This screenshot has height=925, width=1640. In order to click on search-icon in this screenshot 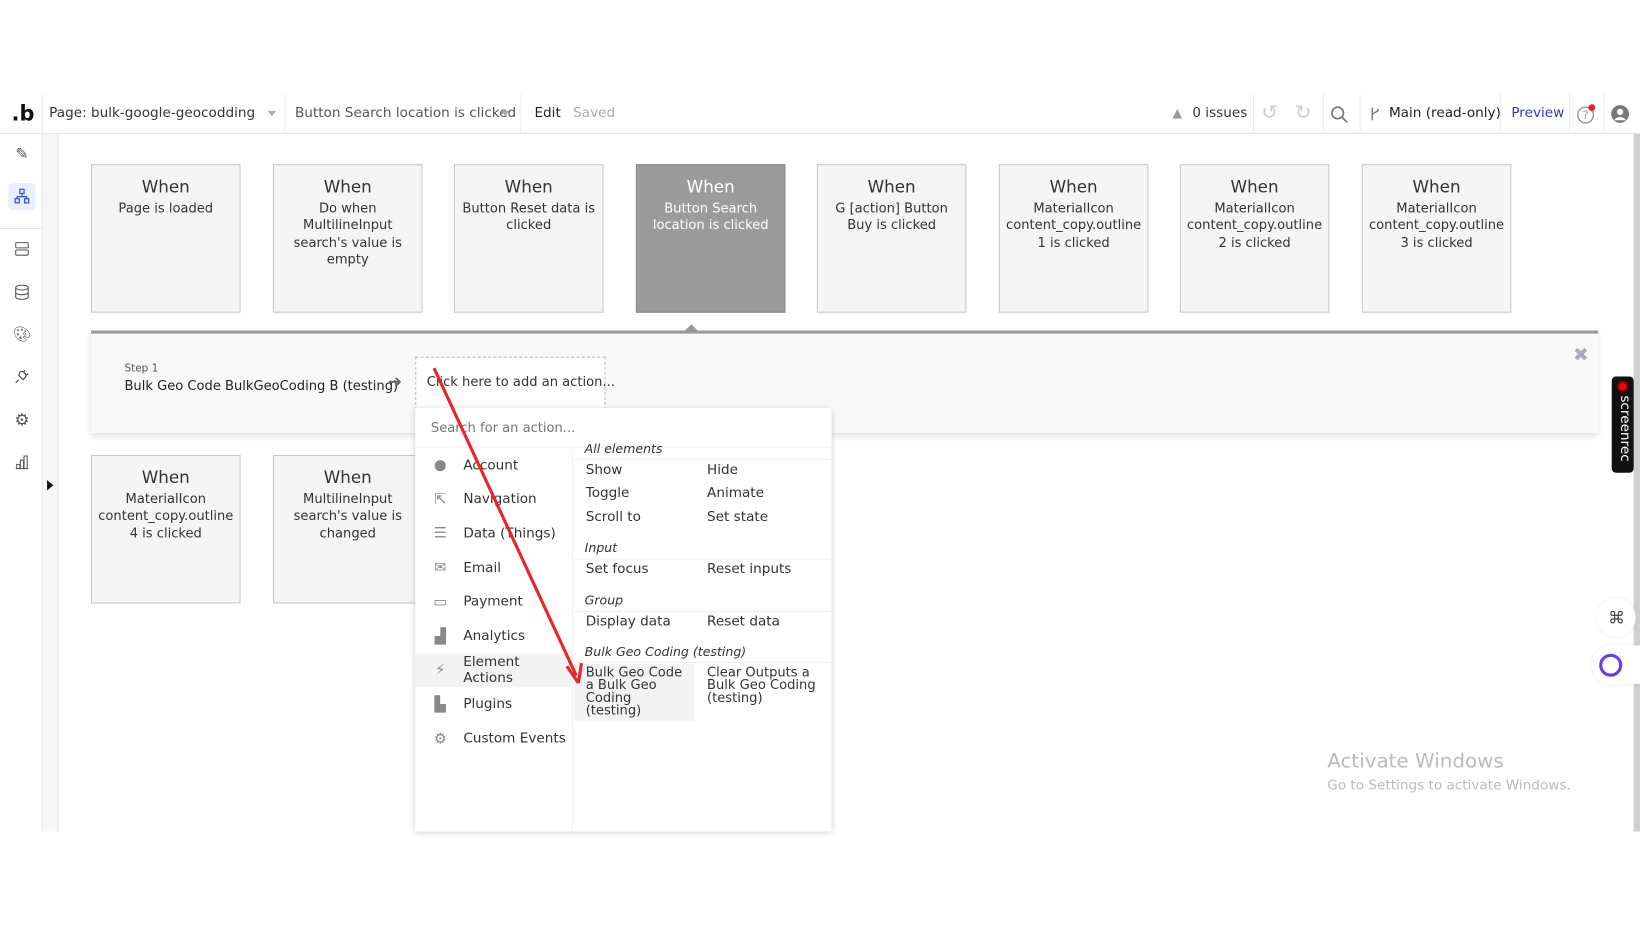, I will do `click(1339, 115)`.